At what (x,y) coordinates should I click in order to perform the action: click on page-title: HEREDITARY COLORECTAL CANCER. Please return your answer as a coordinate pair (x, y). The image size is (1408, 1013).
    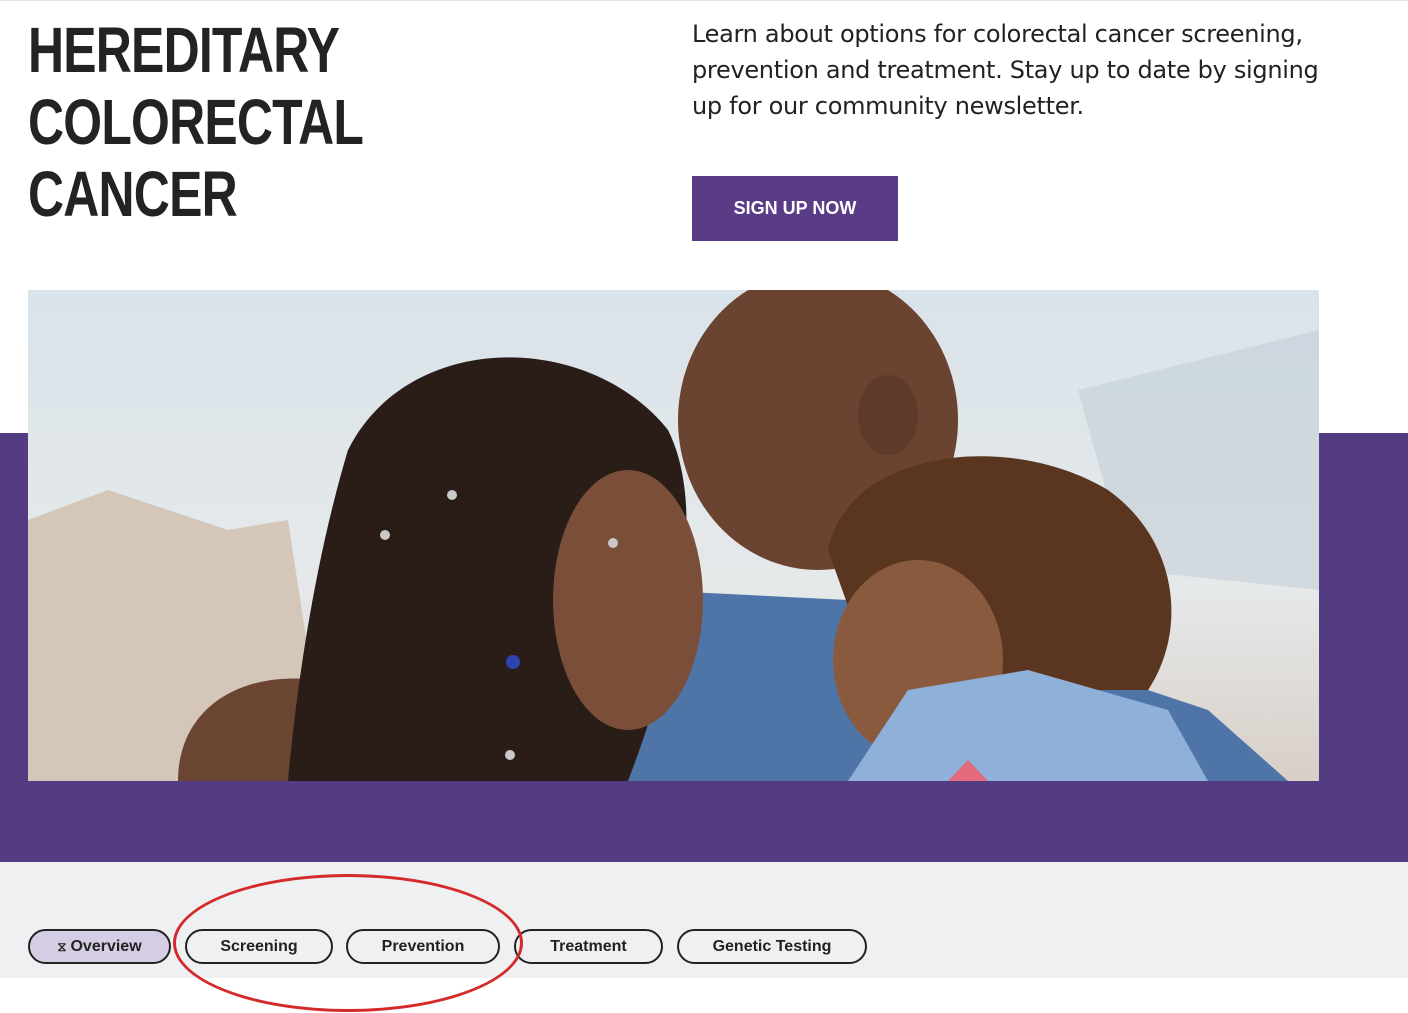
    Looking at the image, I should click on (262, 122).